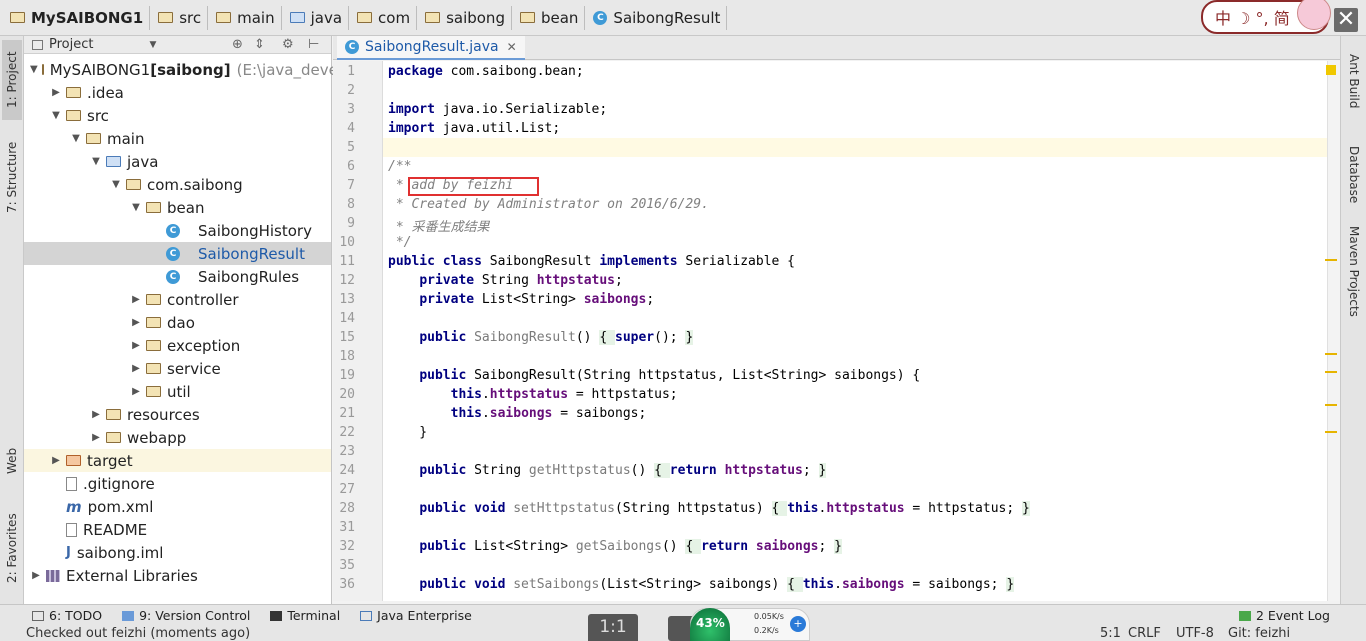  What do you see at coordinates (497, 109) in the screenshot?
I see `code-line: import java.io.Serializable;` at bounding box center [497, 109].